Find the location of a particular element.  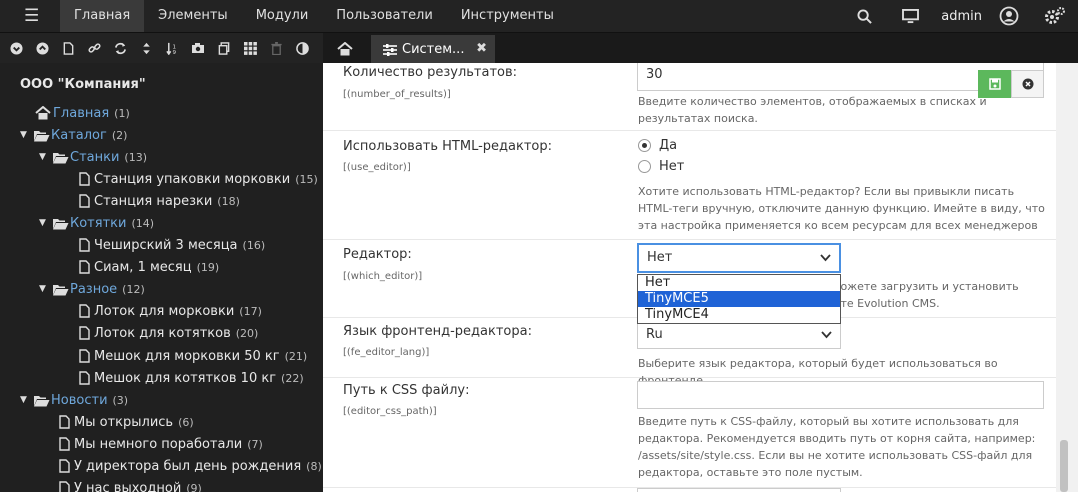

search-icon is located at coordinates (864, 16).